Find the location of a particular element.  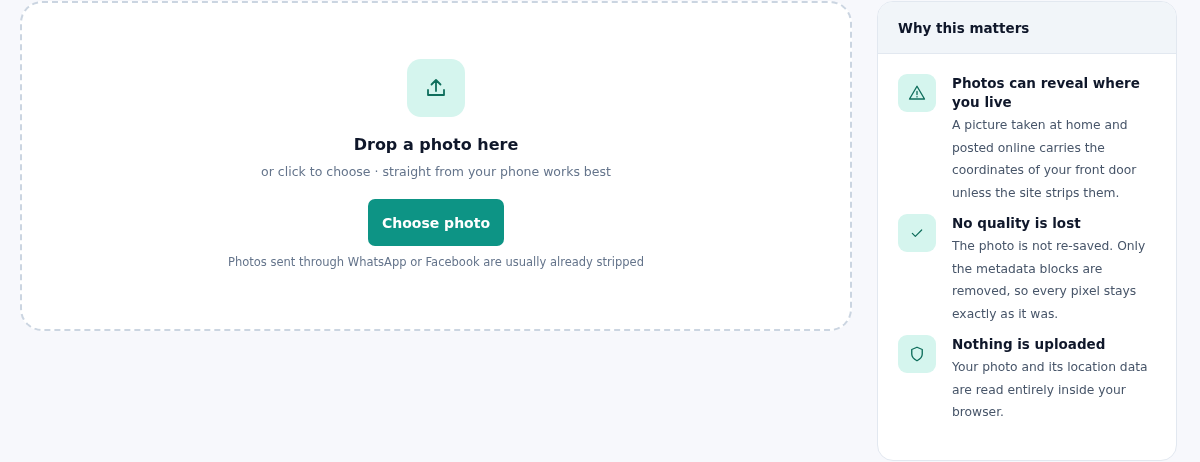

item-description: Your photo and its location data are read entirely inside your browser. is located at coordinates (1050, 390).